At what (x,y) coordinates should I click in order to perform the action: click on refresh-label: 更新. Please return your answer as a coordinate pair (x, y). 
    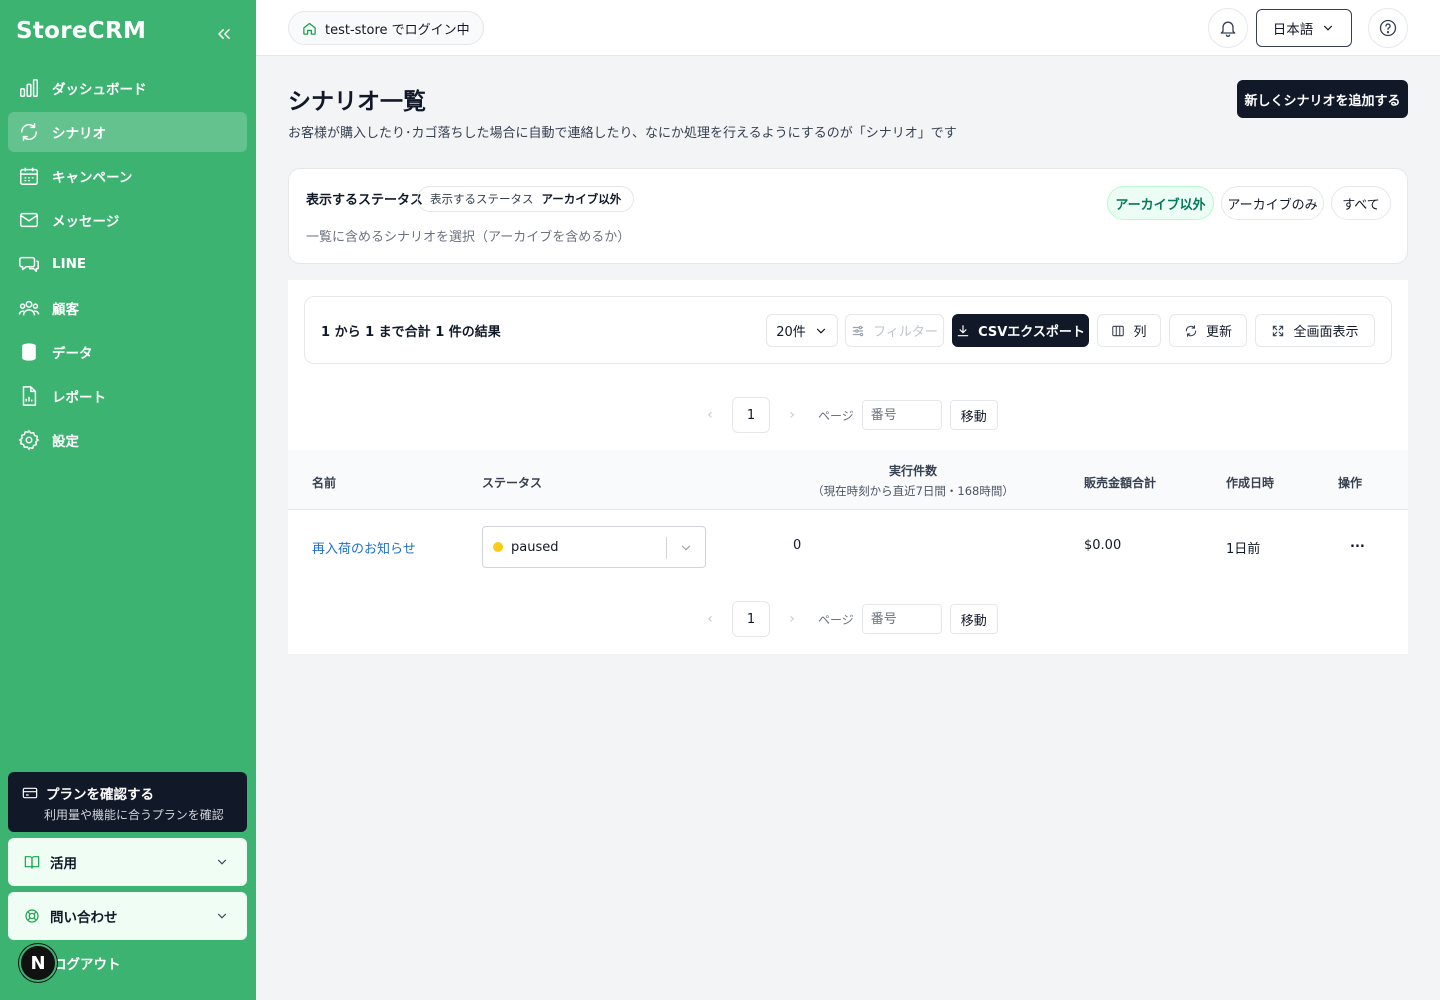
    Looking at the image, I should click on (1218, 332).